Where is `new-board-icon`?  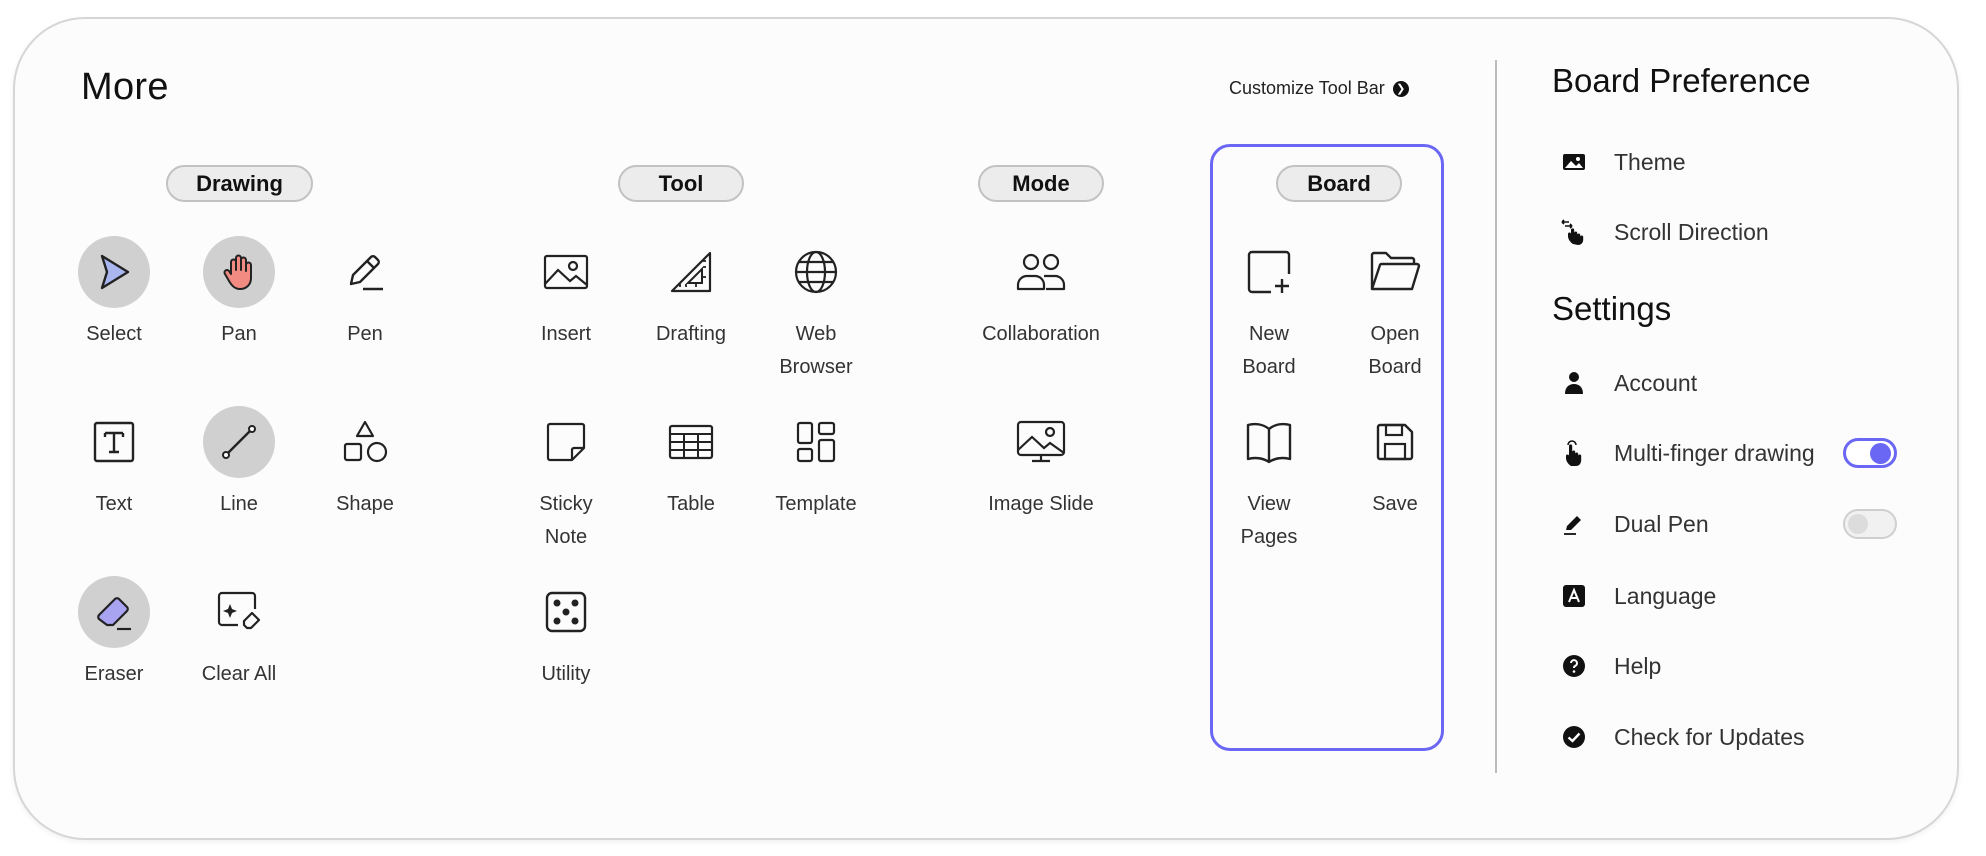 new-board-icon is located at coordinates (1269, 272).